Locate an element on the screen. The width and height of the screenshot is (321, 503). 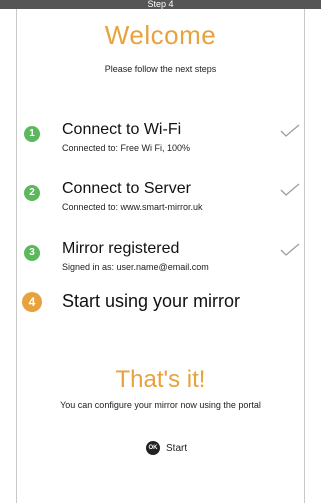
step-title: Connect to Wi-Fi is located at coordinates (122, 129).